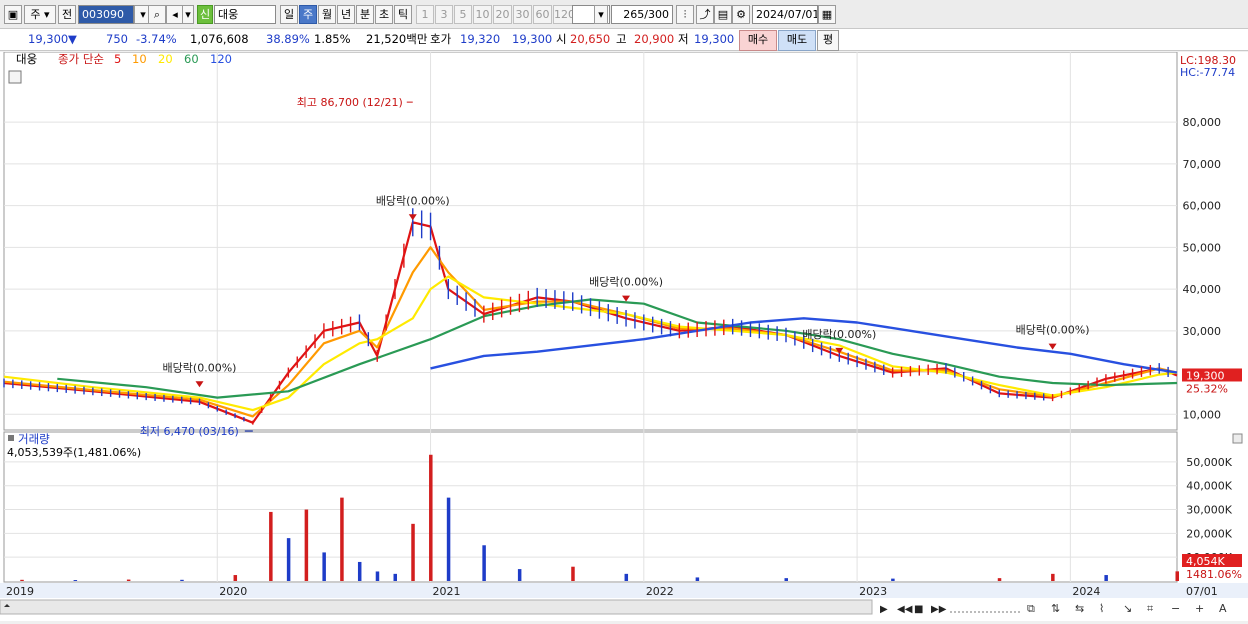 This screenshot has width=1248, height=624. What do you see at coordinates (1150, 608) in the screenshot?
I see `chart-tool-icon: ⌗` at bounding box center [1150, 608].